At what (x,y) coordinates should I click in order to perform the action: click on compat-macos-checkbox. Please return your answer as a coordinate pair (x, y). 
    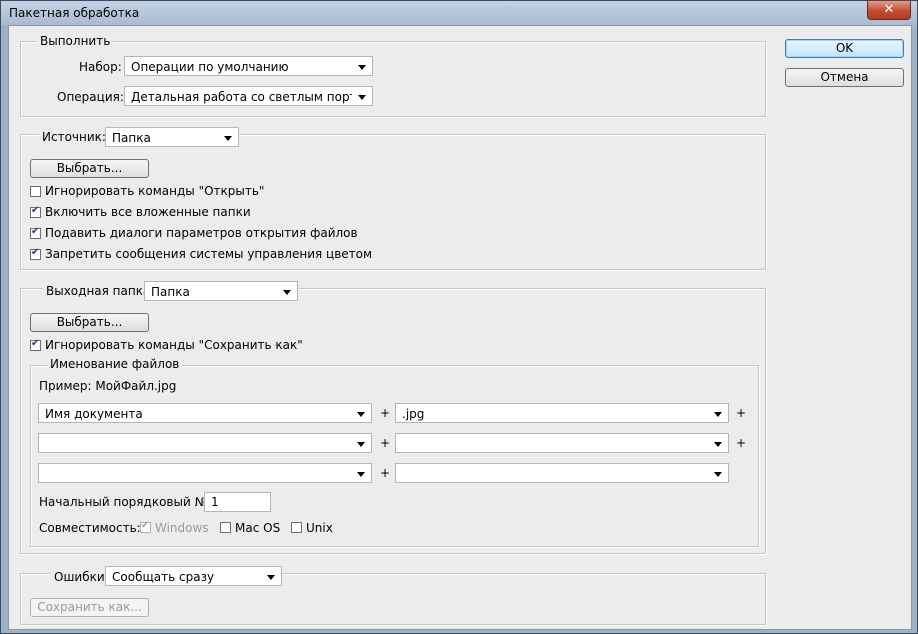
    Looking at the image, I should click on (225, 527).